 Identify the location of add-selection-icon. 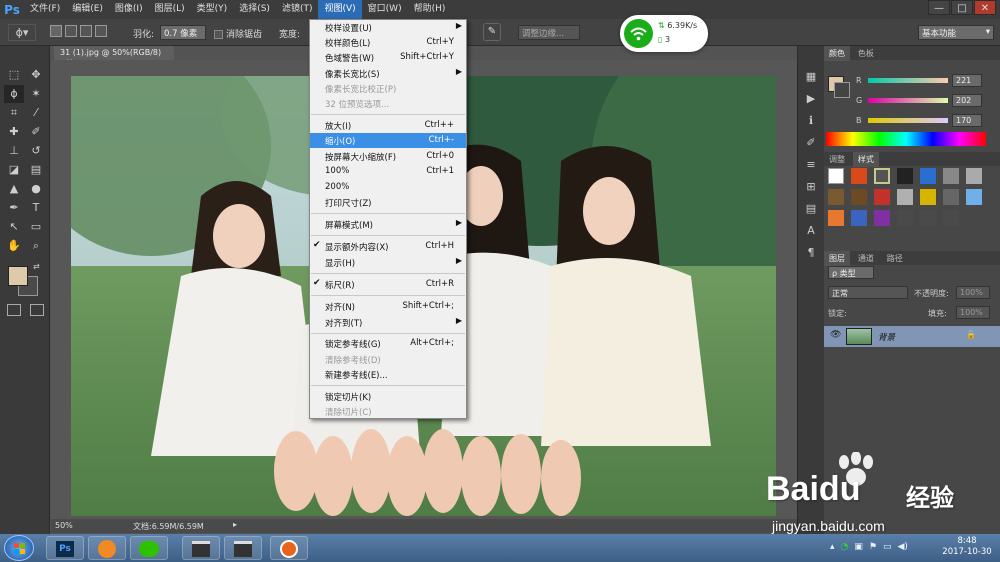
(71, 31).